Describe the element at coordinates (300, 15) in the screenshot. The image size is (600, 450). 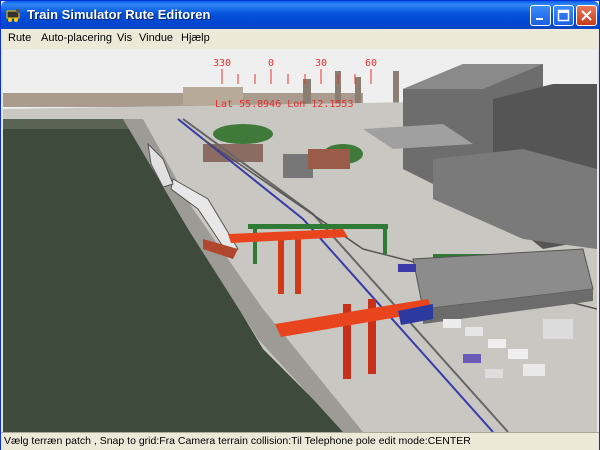
I see `title-bar: Train Simulator Rute Editoren` at that location.